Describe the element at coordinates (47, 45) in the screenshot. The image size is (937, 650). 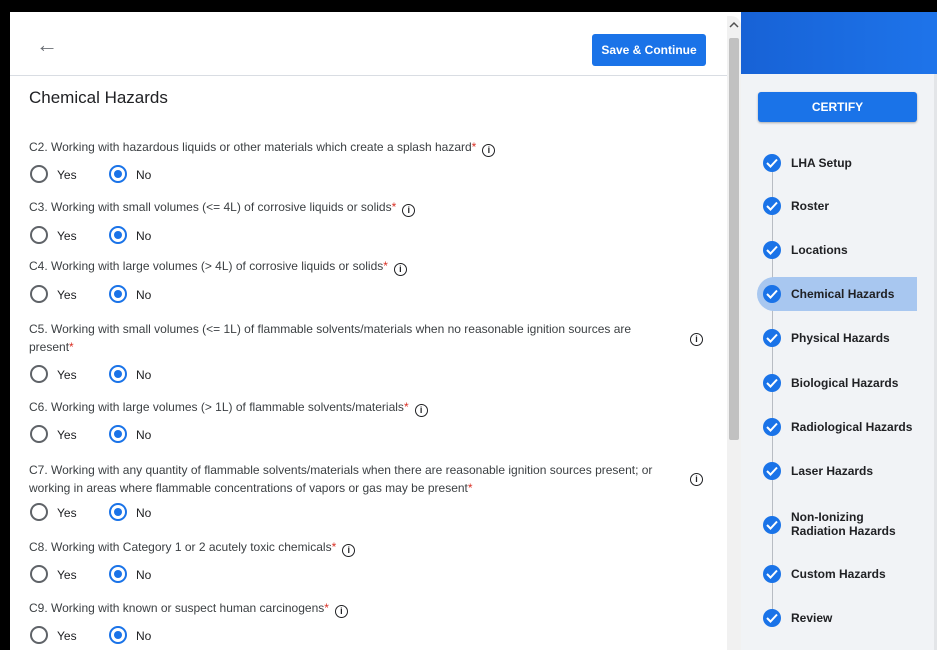
I see `back-arrow-icon: ←` at that location.